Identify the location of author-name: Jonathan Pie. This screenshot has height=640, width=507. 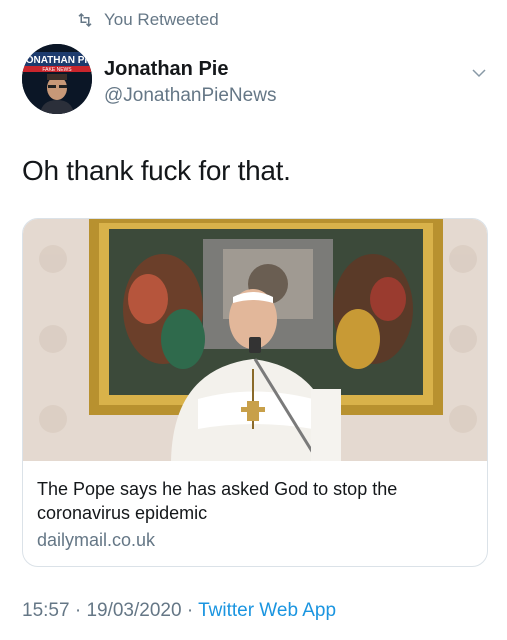
(166, 69).